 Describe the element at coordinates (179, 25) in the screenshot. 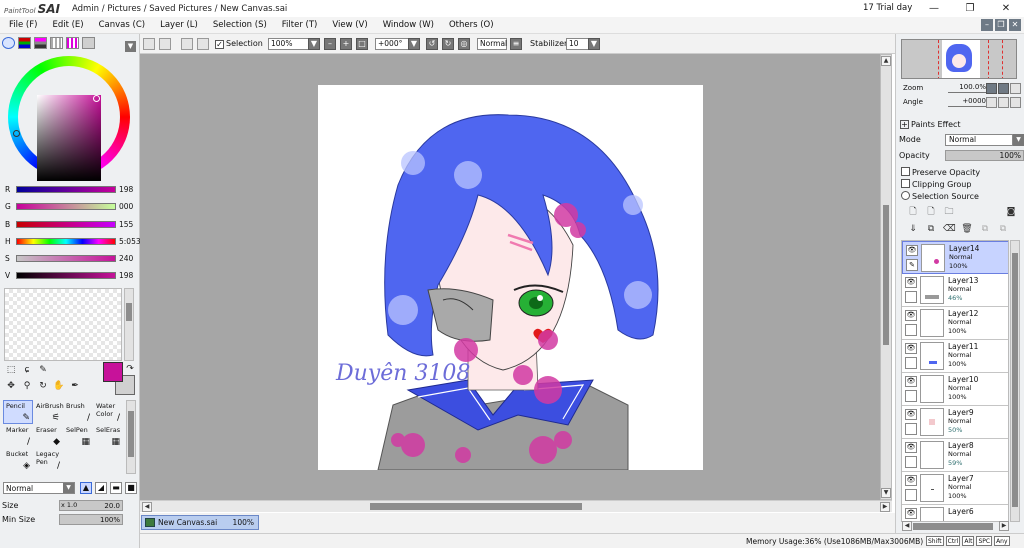

I see `menu-layer: Layer (L)` at that location.